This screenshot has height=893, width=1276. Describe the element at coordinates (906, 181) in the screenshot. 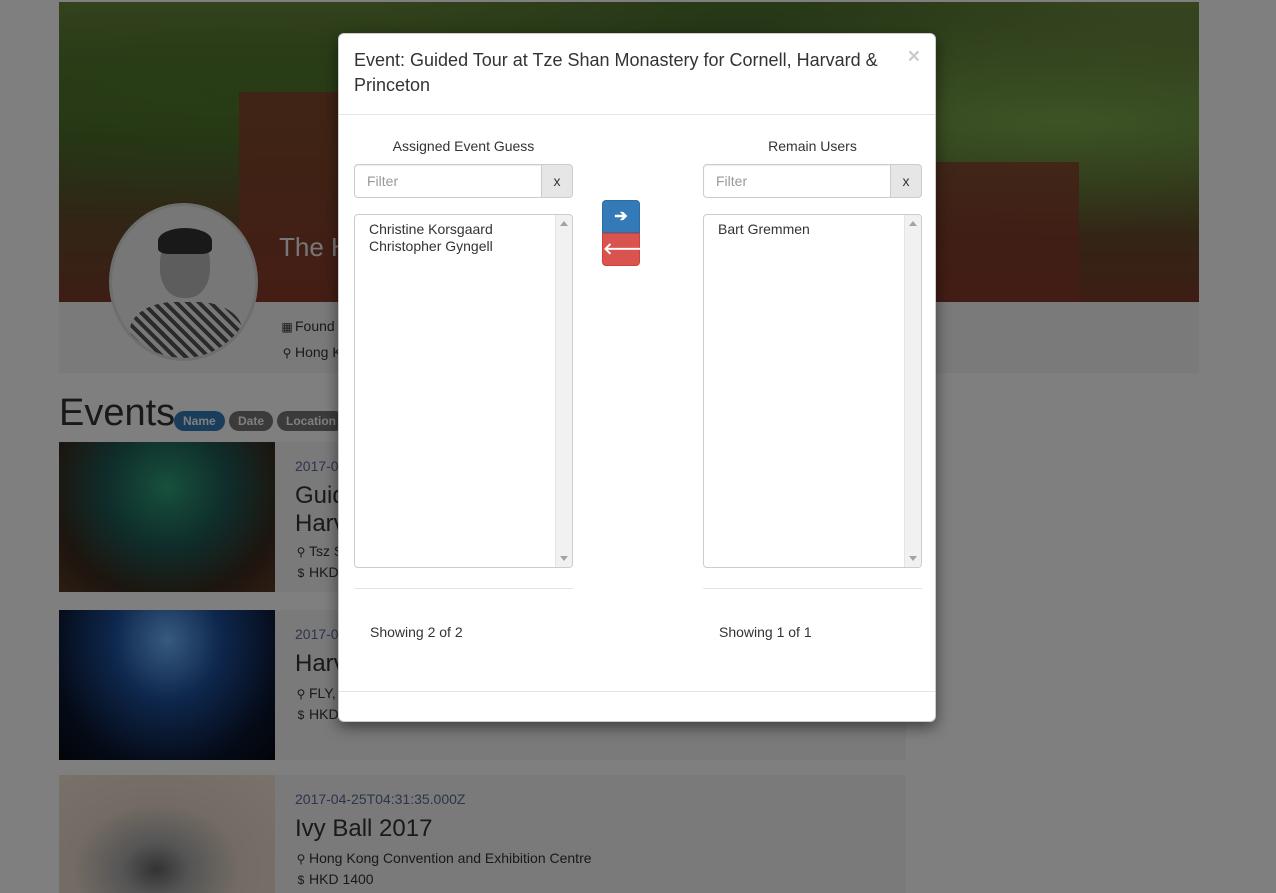

I see `remain-filter-clear-button: x` at that location.